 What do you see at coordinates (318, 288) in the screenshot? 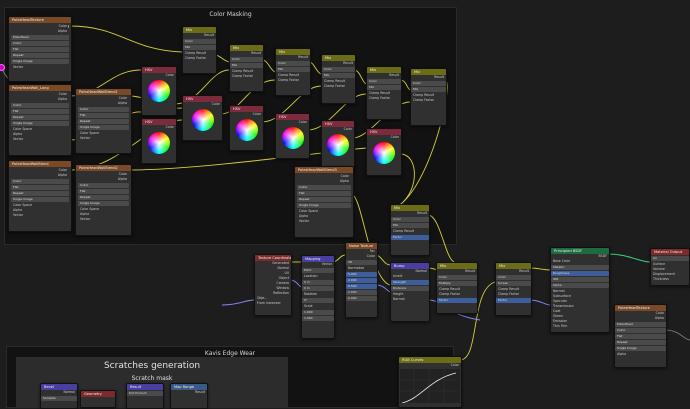
I see `location-y-field: 0 m` at bounding box center [318, 288].